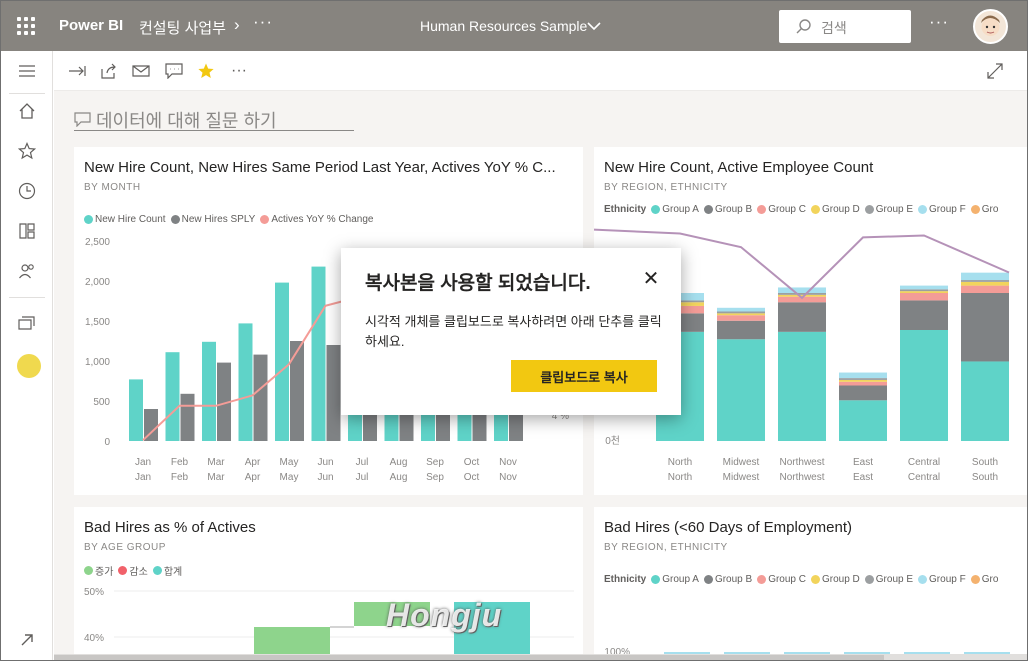 Image resolution: width=1028 pixels, height=661 pixels. Describe the element at coordinates (594, 26) in the screenshot. I see `chevron-down-icon` at that location.